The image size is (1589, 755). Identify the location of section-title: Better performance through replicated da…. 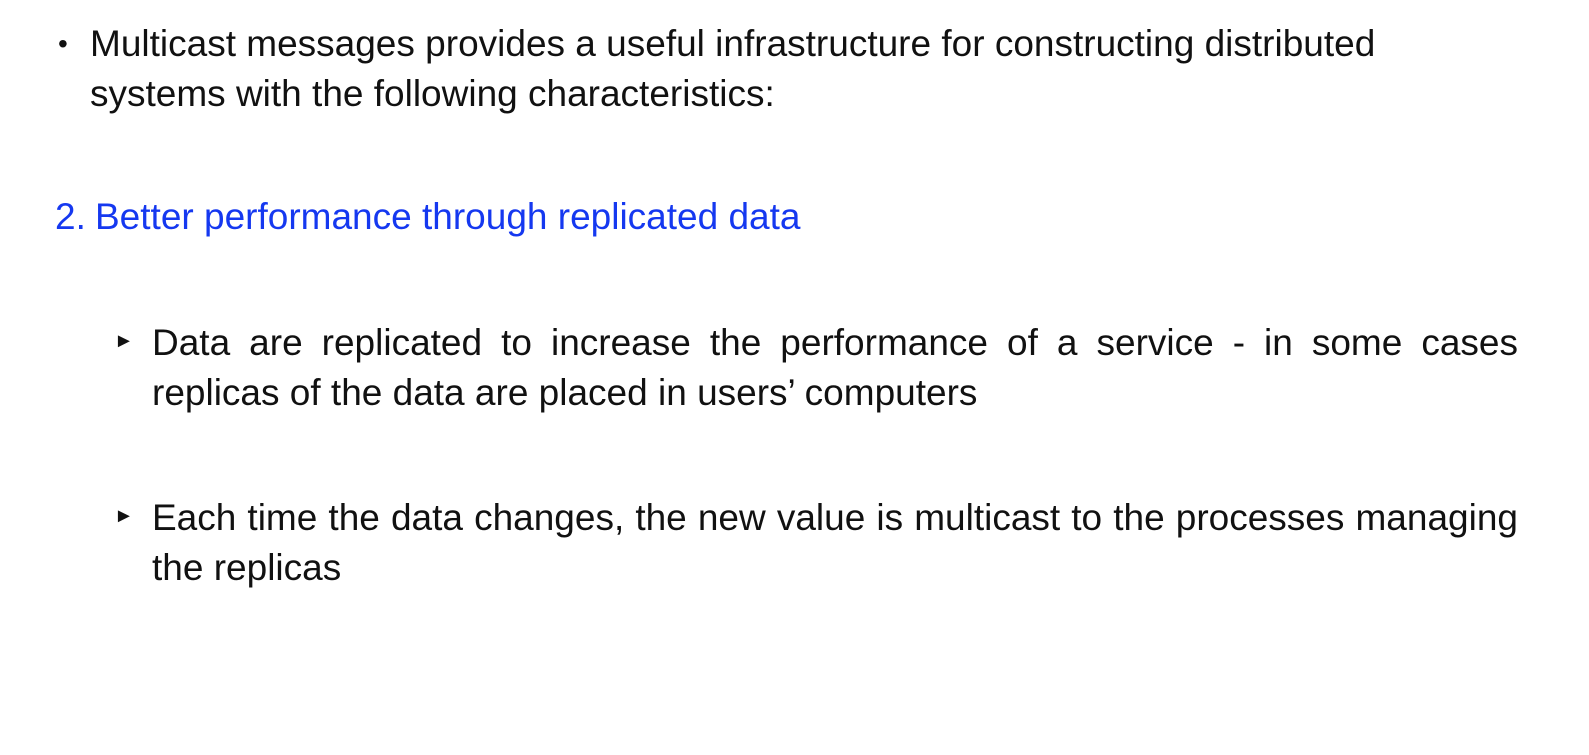
(448, 216).